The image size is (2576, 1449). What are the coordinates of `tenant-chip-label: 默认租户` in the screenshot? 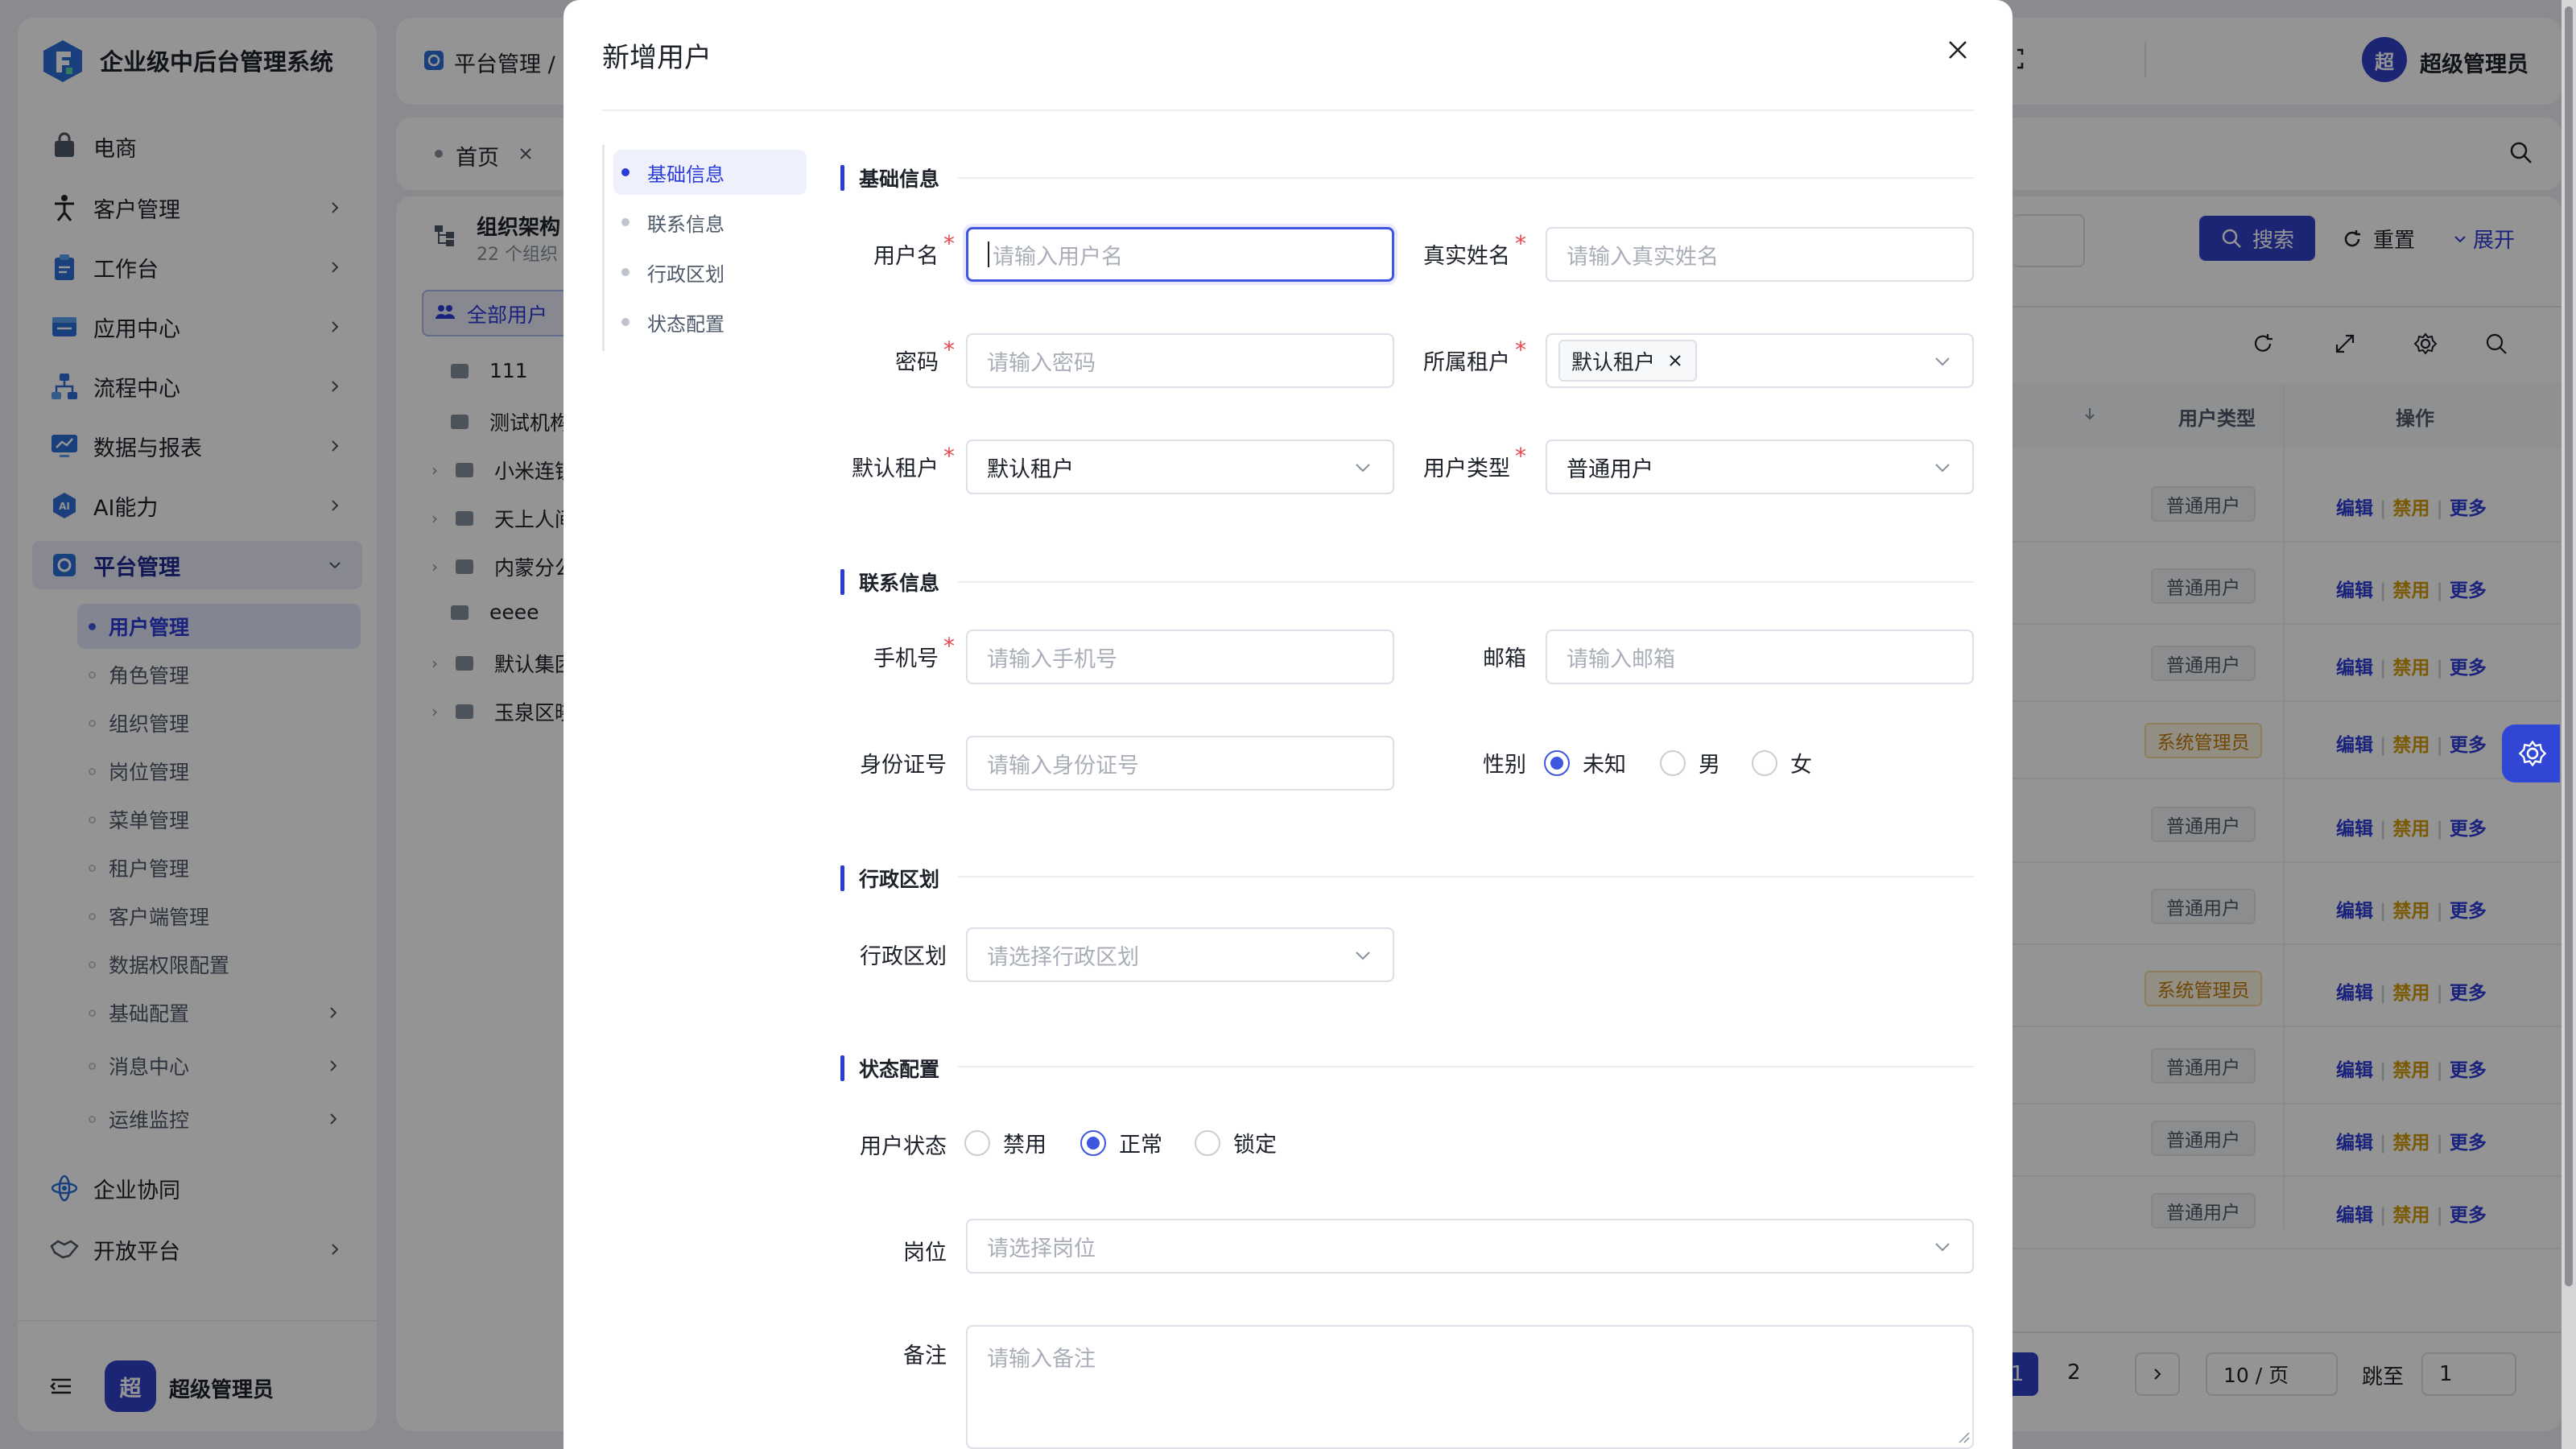 It's located at (1613, 362).